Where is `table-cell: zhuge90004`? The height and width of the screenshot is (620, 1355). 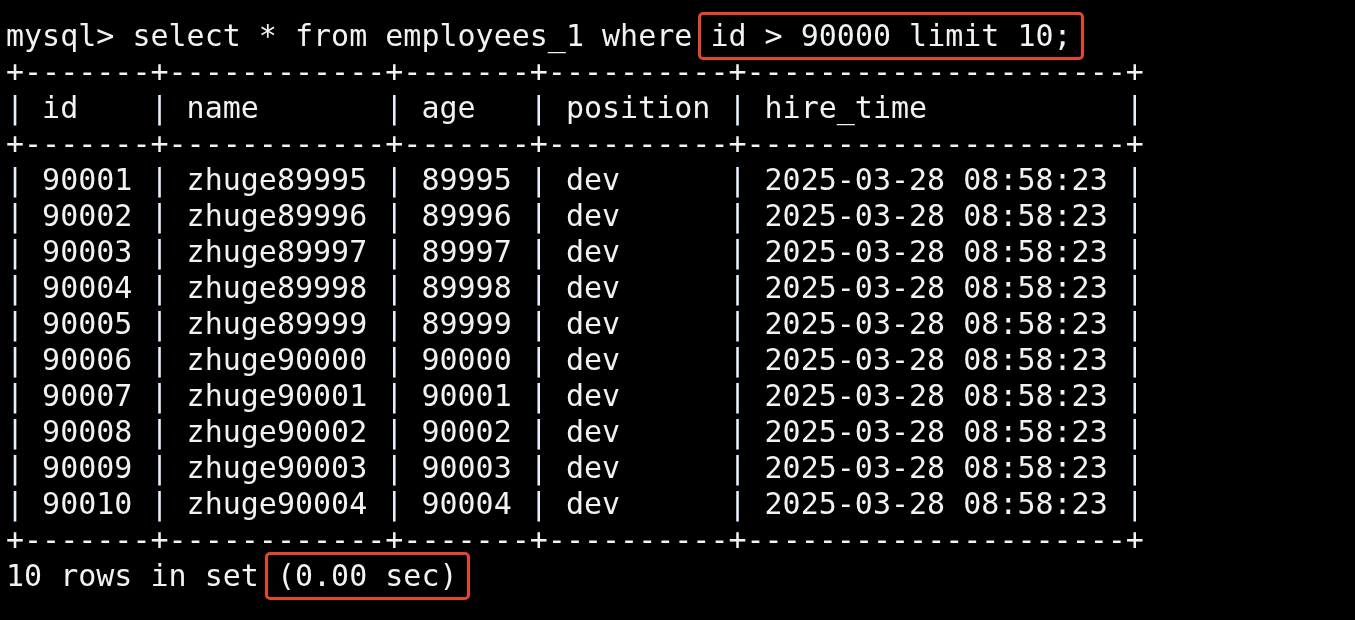 table-cell: zhuge90004 is located at coordinates (277, 503).